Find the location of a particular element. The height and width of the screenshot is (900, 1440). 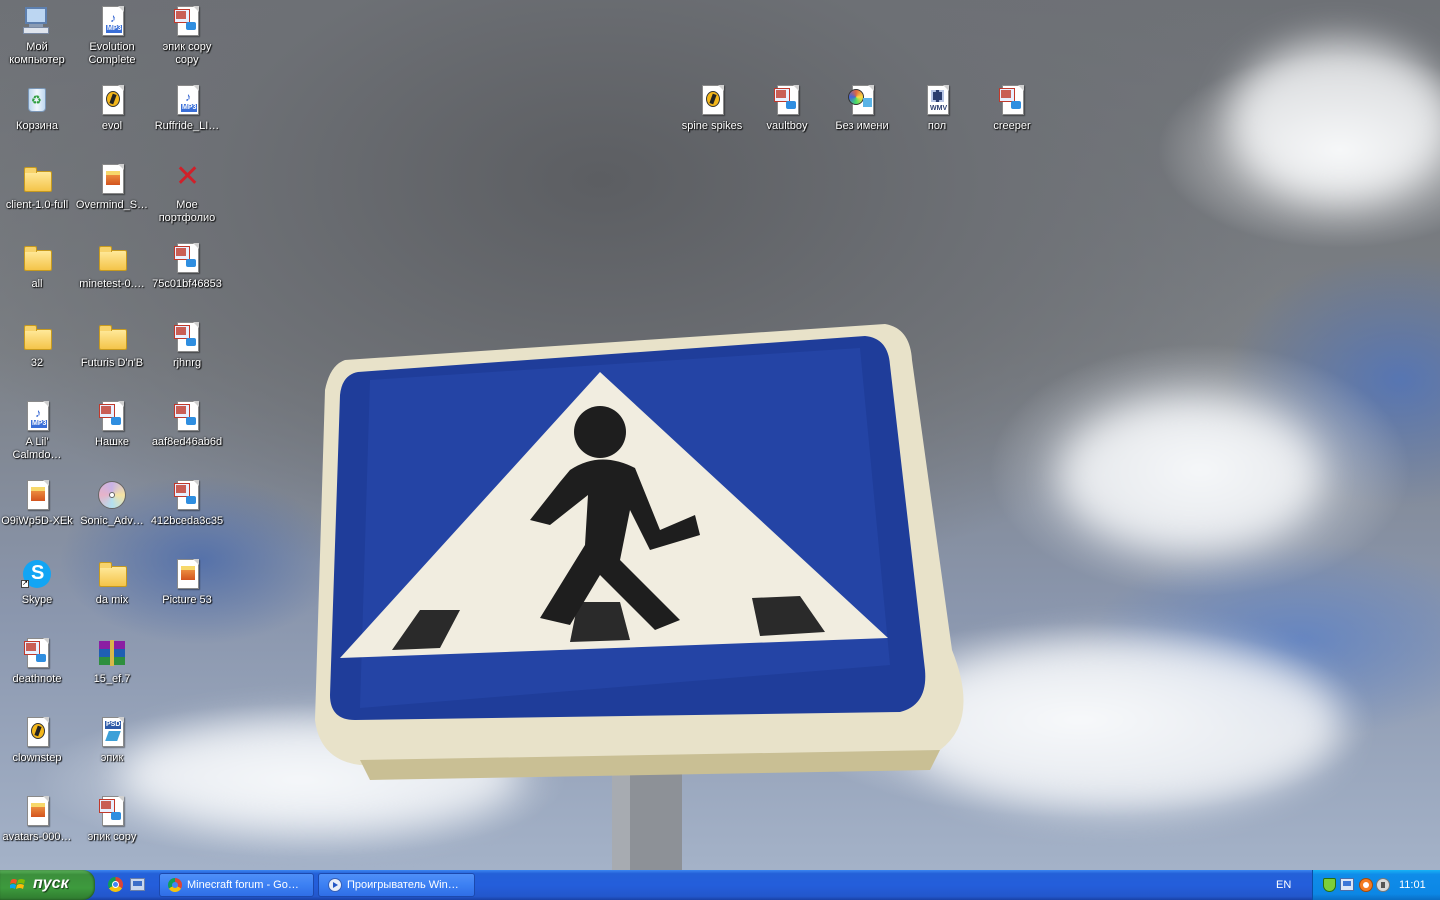

desktop-icon: ✕ Мое портфолио is located at coordinates (187, 192).